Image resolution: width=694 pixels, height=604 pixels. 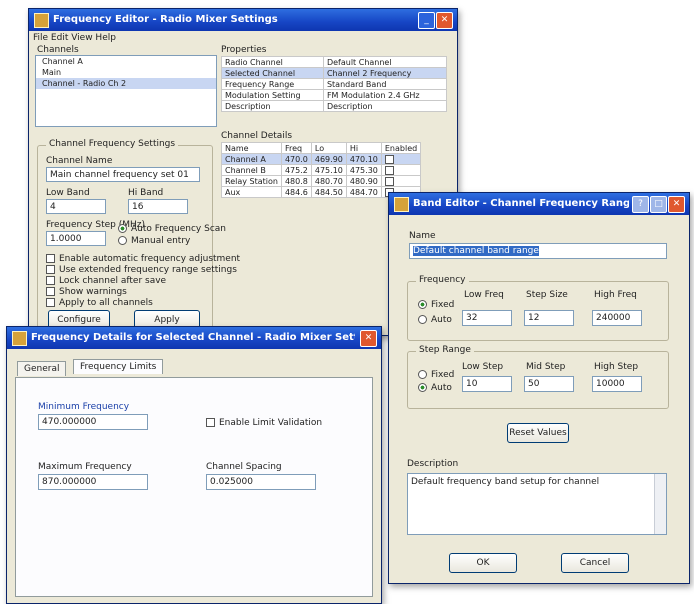 What do you see at coordinates (483, 563) in the screenshot?
I see `ok-button: OK` at bounding box center [483, 563].